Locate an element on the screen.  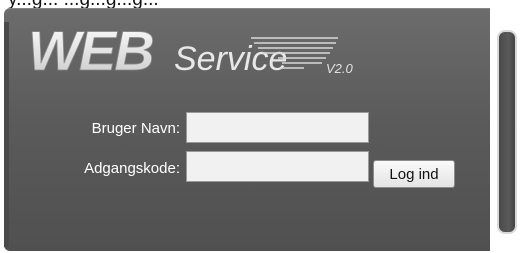
username-label: Bruger Navn: is located at coordinates (135, 128).